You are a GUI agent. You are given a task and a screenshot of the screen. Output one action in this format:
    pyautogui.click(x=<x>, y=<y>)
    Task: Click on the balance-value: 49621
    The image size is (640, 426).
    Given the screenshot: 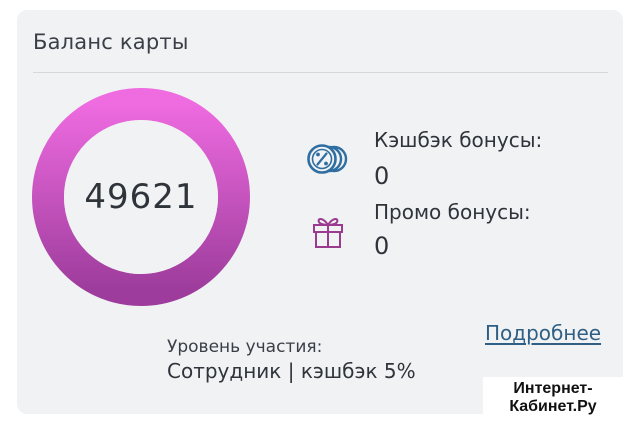 What is the action you would take?
    pyautogui.click(x=141, y=197)
    